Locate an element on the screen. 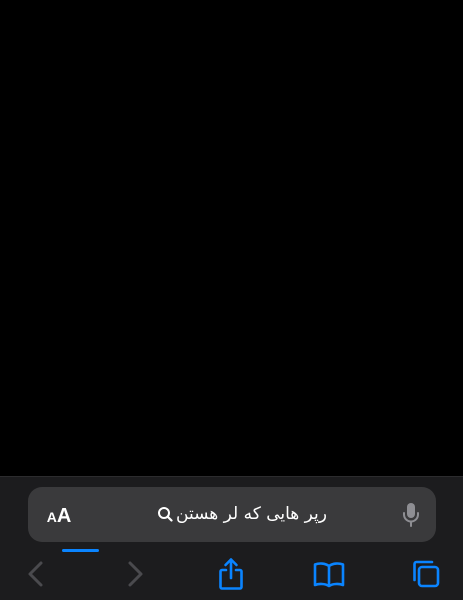  share-button is located at coordinates (231, 574).